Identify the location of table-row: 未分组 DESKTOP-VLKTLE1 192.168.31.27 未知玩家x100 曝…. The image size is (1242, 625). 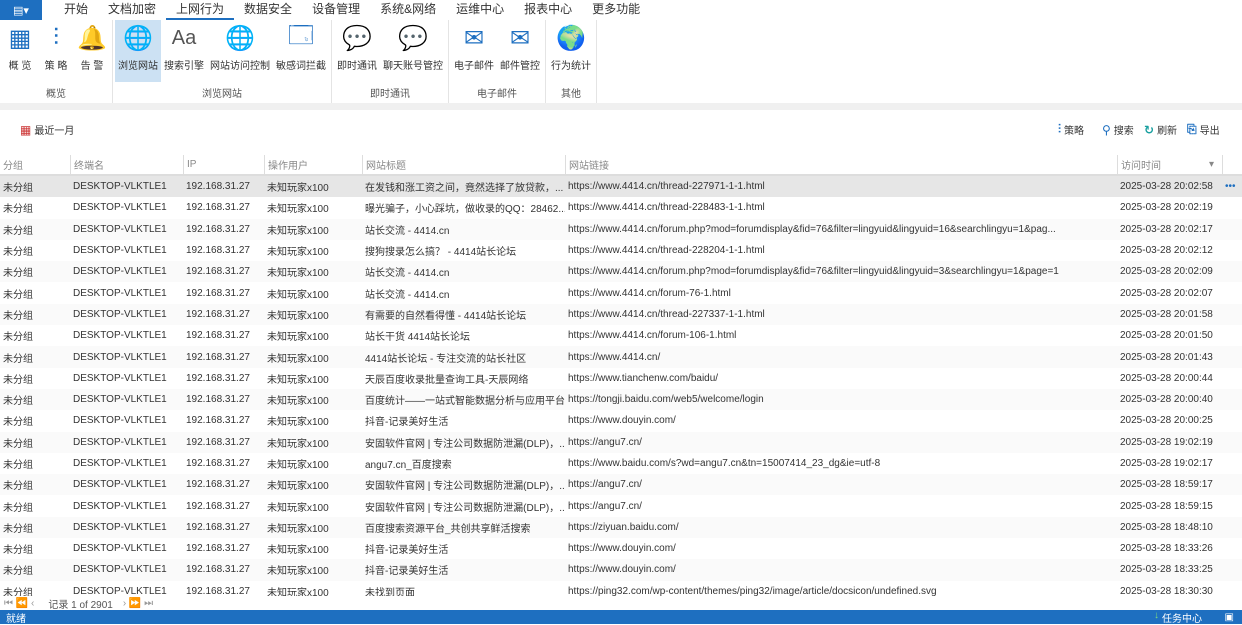
(621, 207).